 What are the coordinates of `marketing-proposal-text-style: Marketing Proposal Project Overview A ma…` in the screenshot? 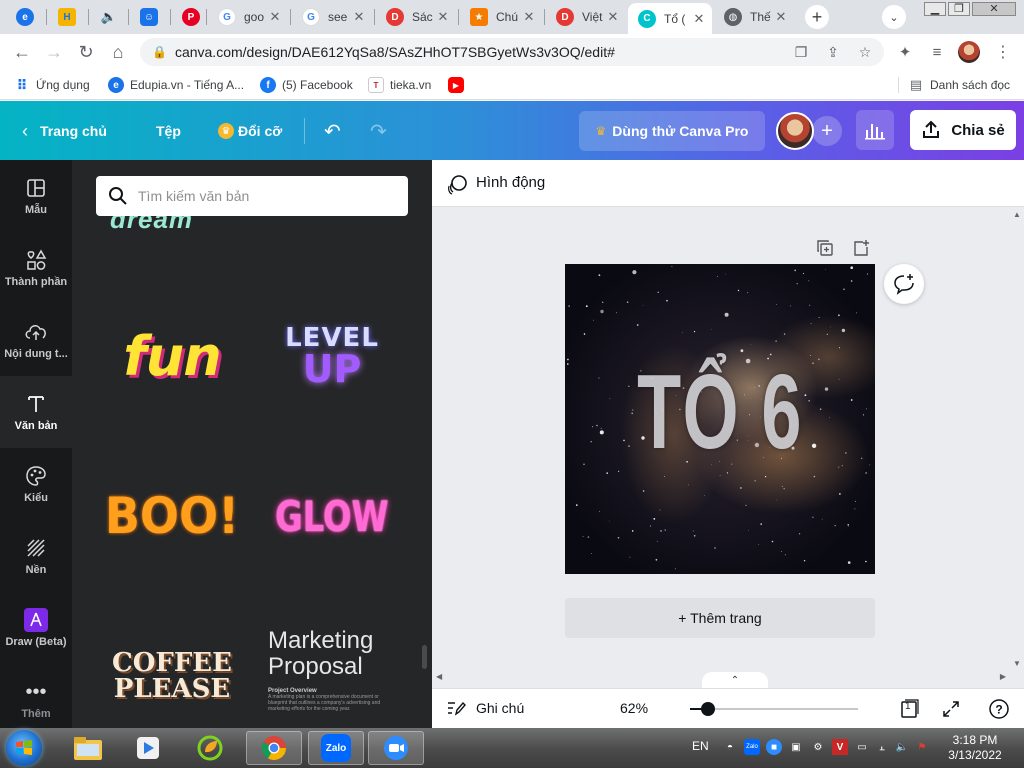 It's located at (333, 678).